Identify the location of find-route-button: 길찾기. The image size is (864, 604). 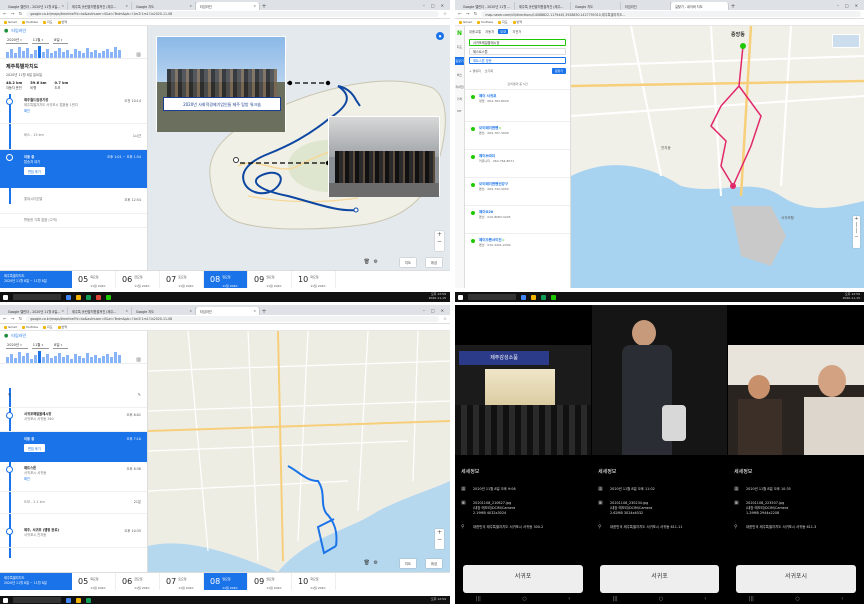
(558, 71).